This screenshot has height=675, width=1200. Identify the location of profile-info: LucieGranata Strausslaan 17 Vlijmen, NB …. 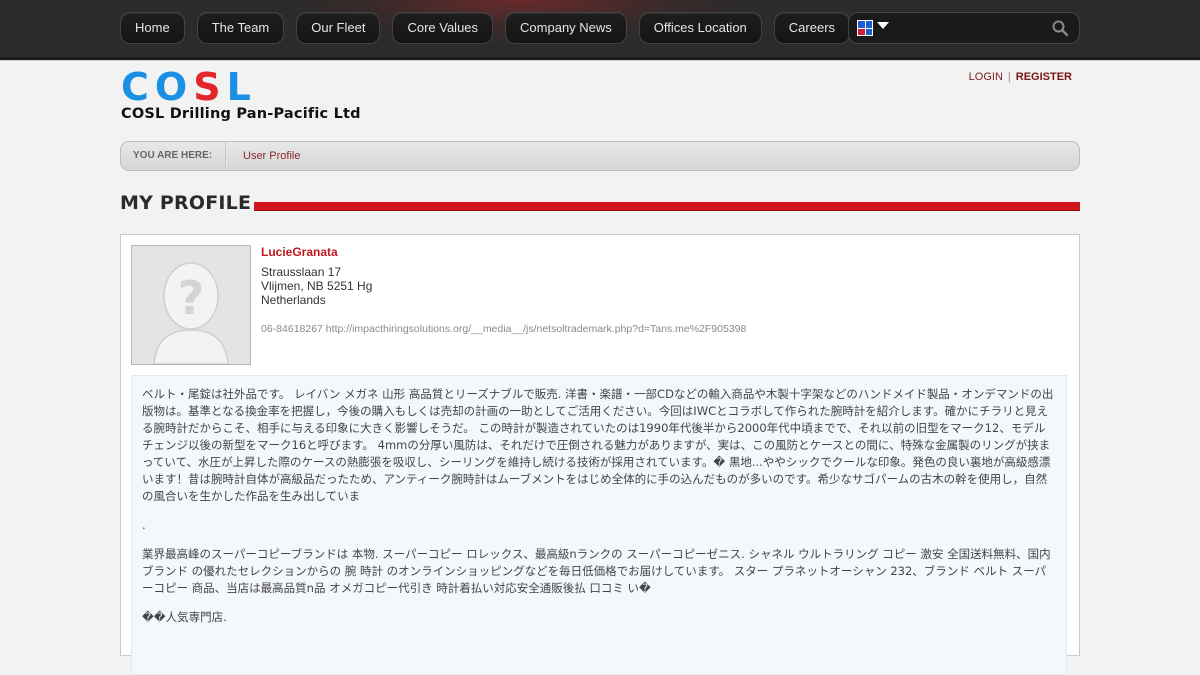
(503, 290).